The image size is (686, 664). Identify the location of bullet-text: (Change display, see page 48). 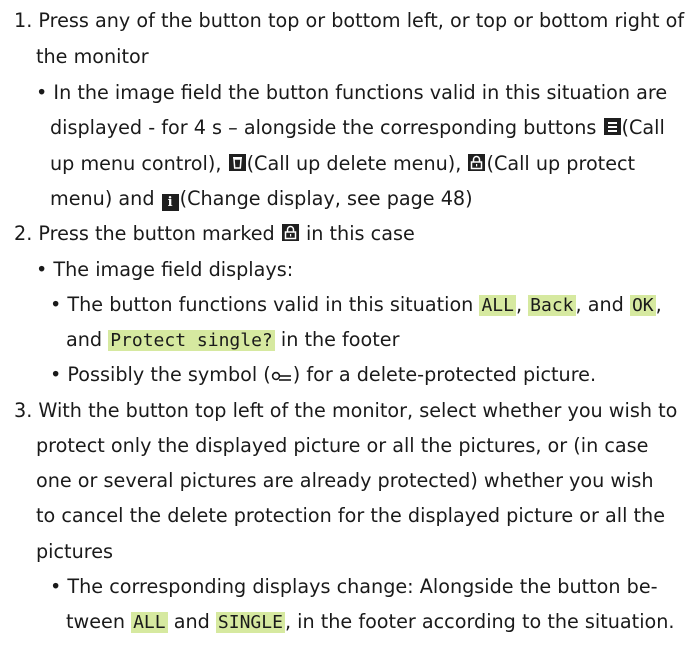
(326, 198).